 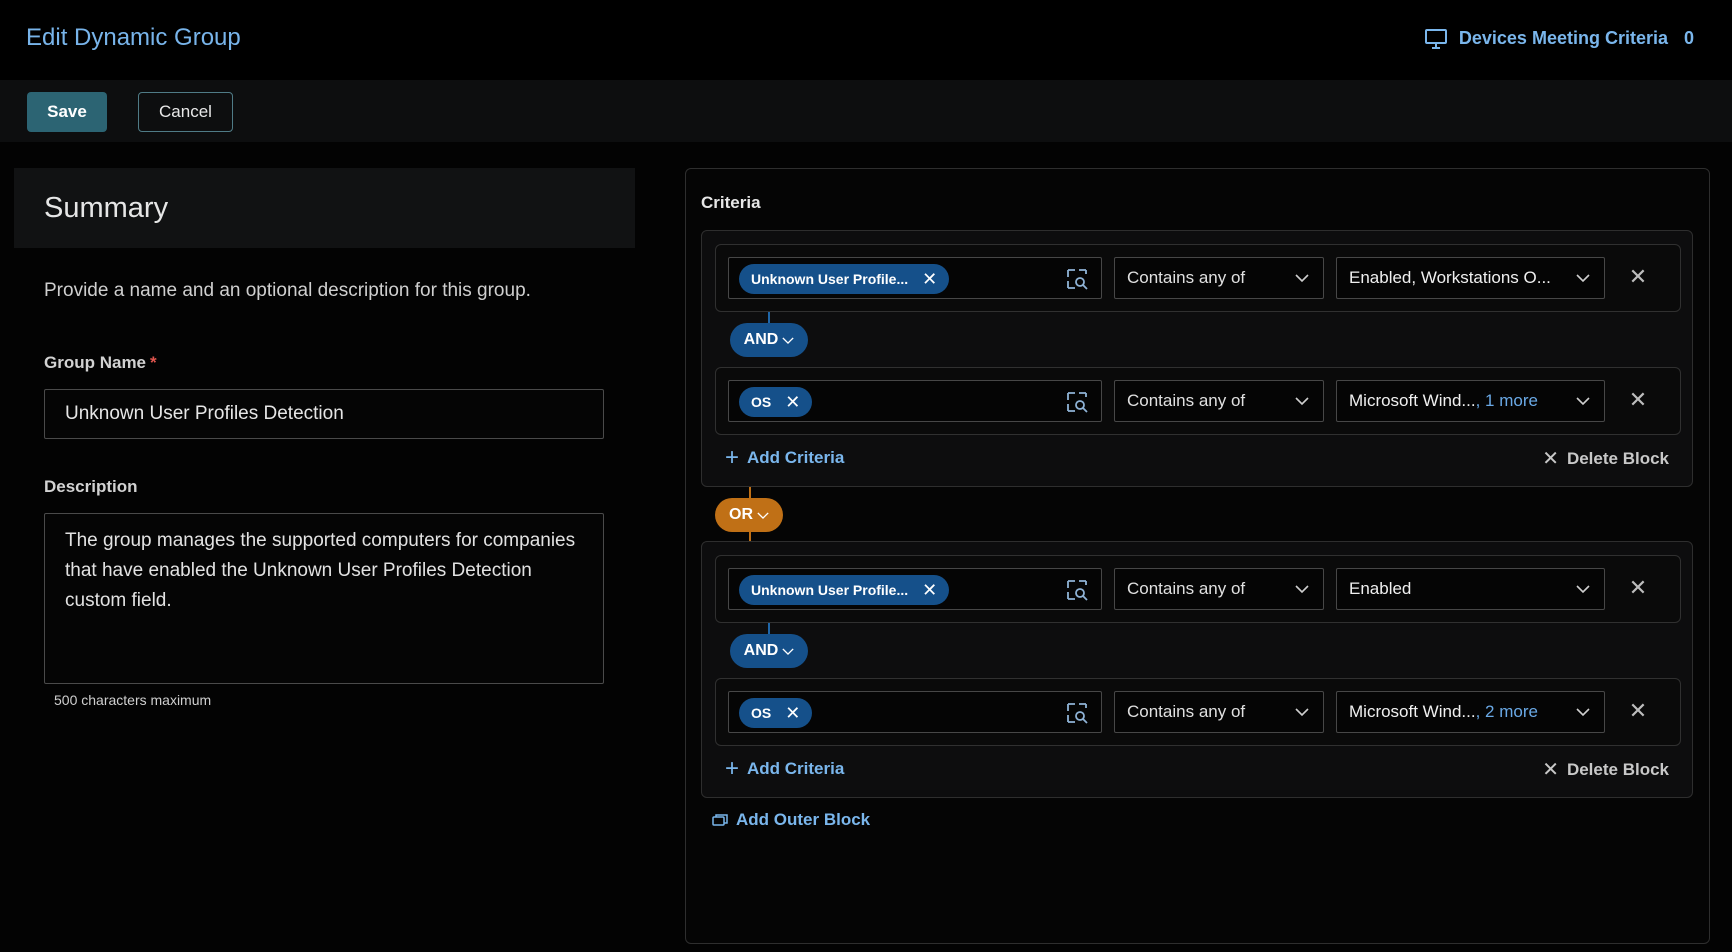 I want to click on devices-label: Devices Meeting Criteria, so click(x=1563, y=38).